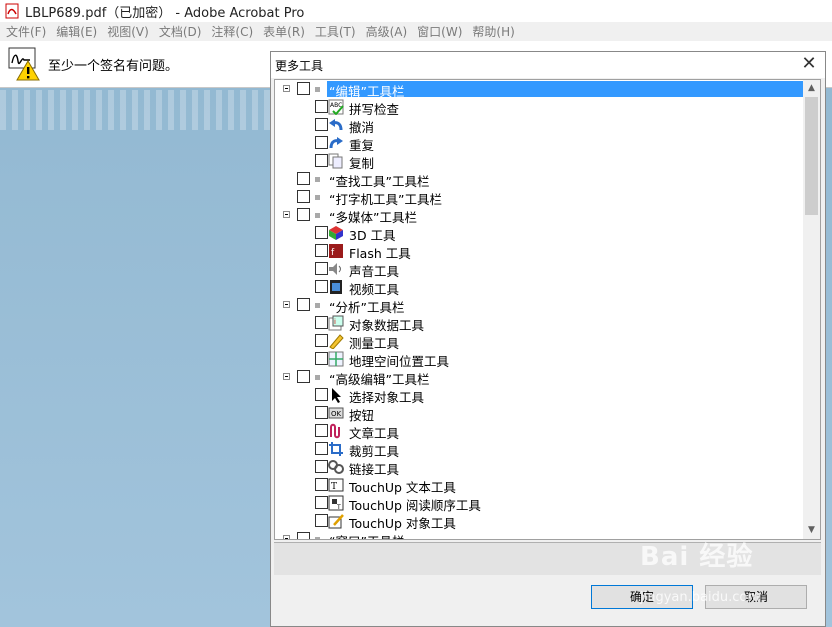 This screenshot has width=832, height=627. Describe the element at coordinates (113, 66) in the screenshot. I see `signature-warning-text: 至少一个签名有问题。` at that location.